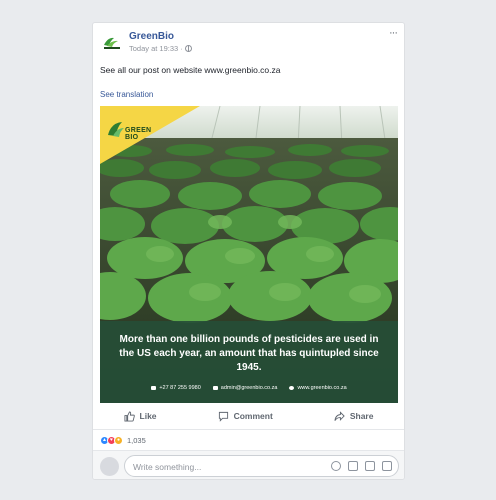 The width and height of the screenshot is (496, 500). What do you see at coordinates (353, 466) in the screenshot?
I see `camera-icon` at bounding box center [353, 466].